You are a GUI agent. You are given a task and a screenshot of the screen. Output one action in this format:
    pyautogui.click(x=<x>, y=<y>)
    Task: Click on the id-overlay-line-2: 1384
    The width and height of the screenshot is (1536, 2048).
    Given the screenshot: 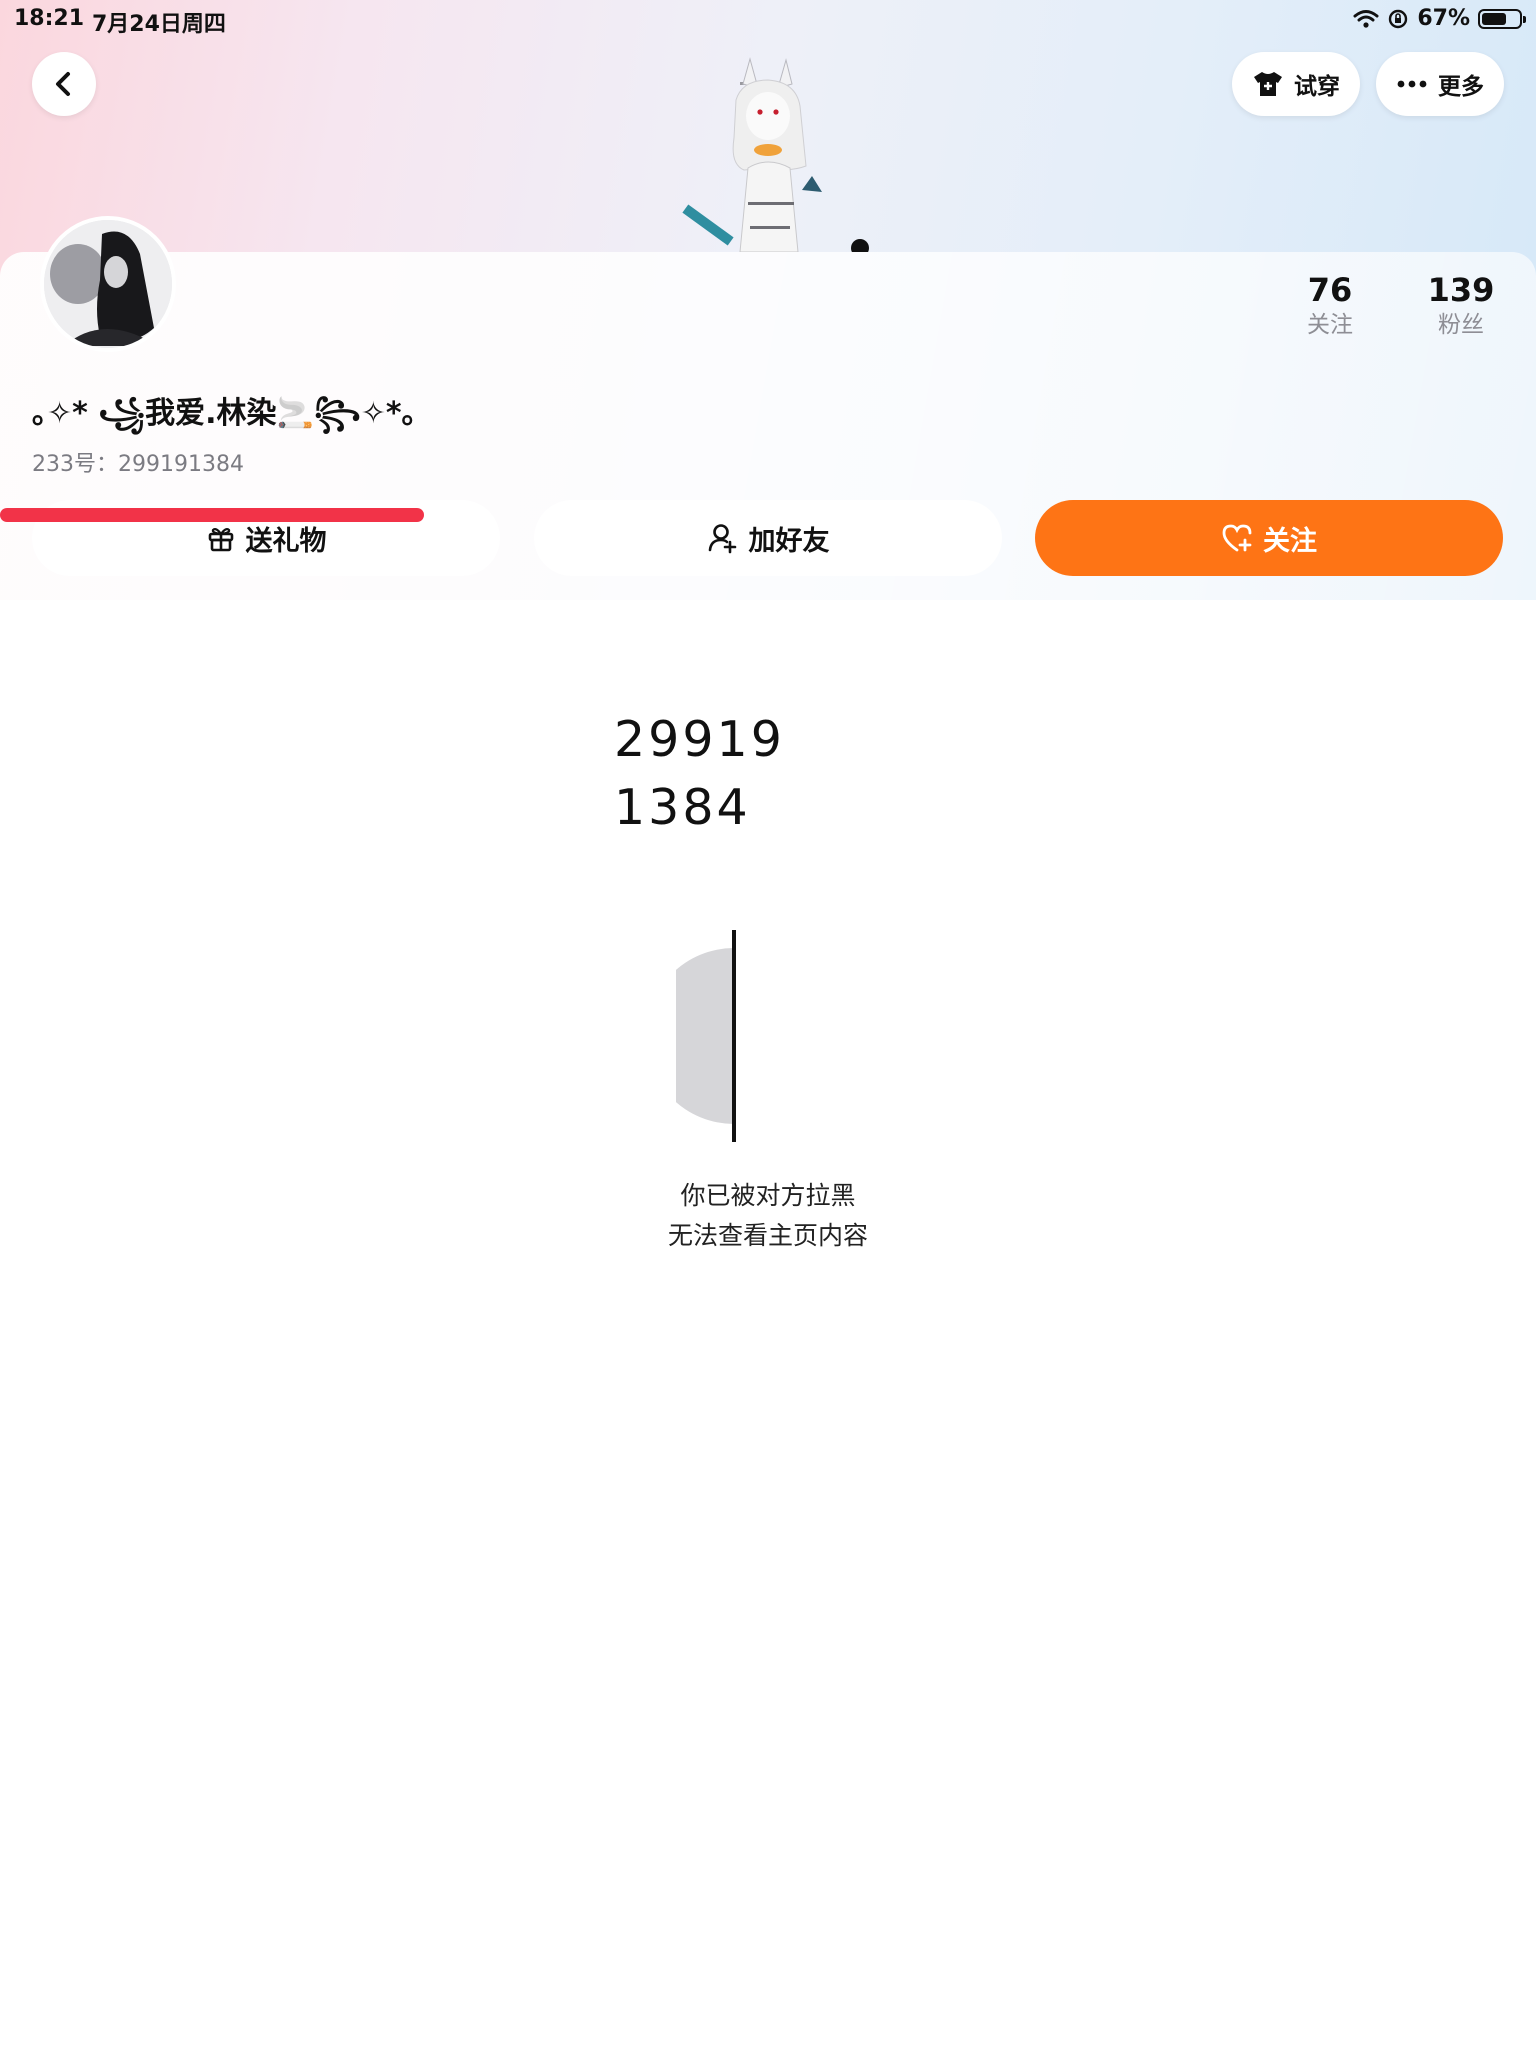 What is the action you would take?
    pyautogui.click(x=682, y=807)
    